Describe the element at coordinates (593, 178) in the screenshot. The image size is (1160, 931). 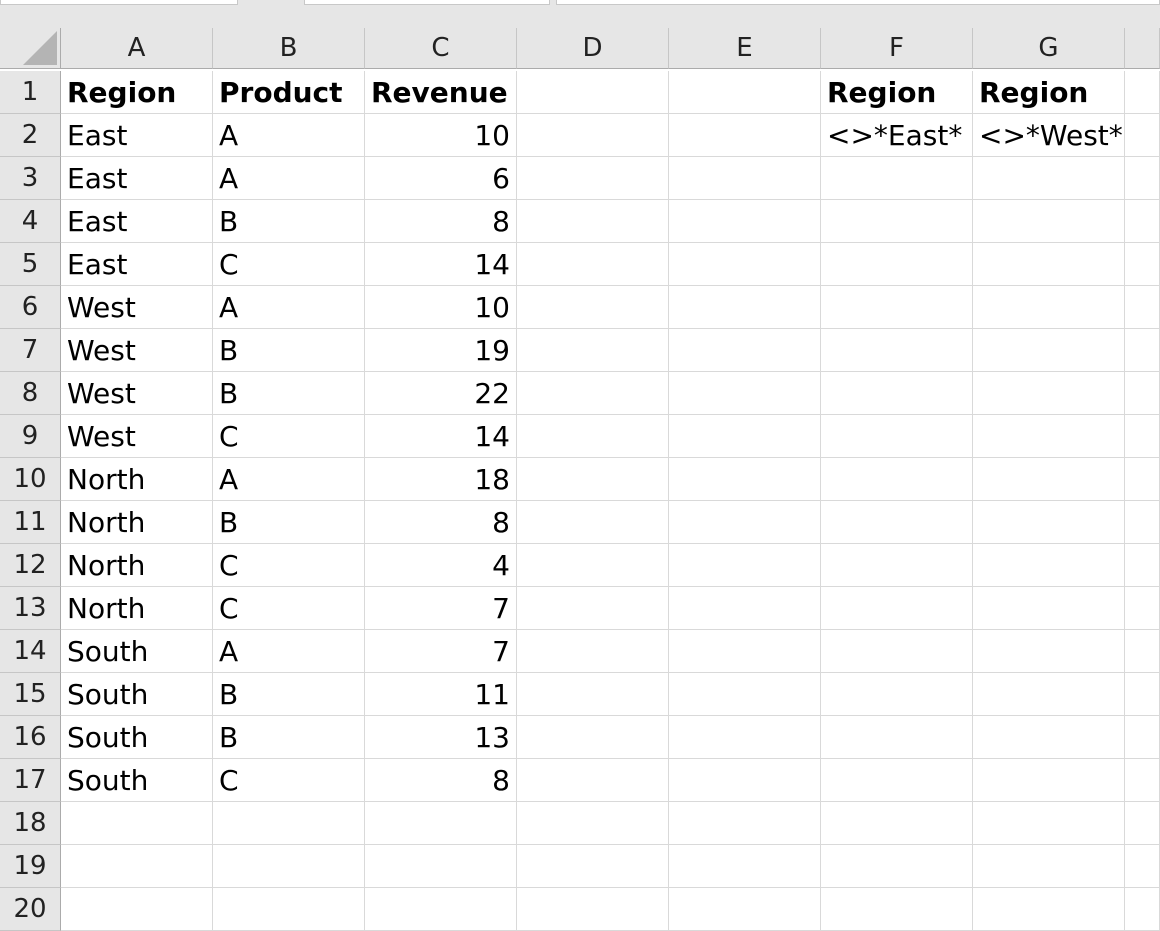
I see `cell-D3` at that location.